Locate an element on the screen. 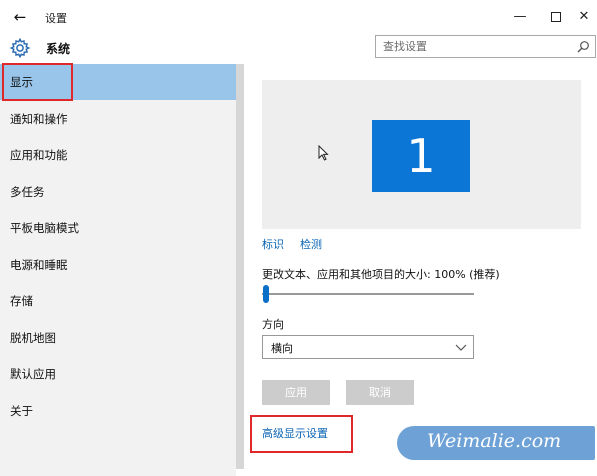  sidebar-item-about: 关于 is located at coordinates (118, 411).